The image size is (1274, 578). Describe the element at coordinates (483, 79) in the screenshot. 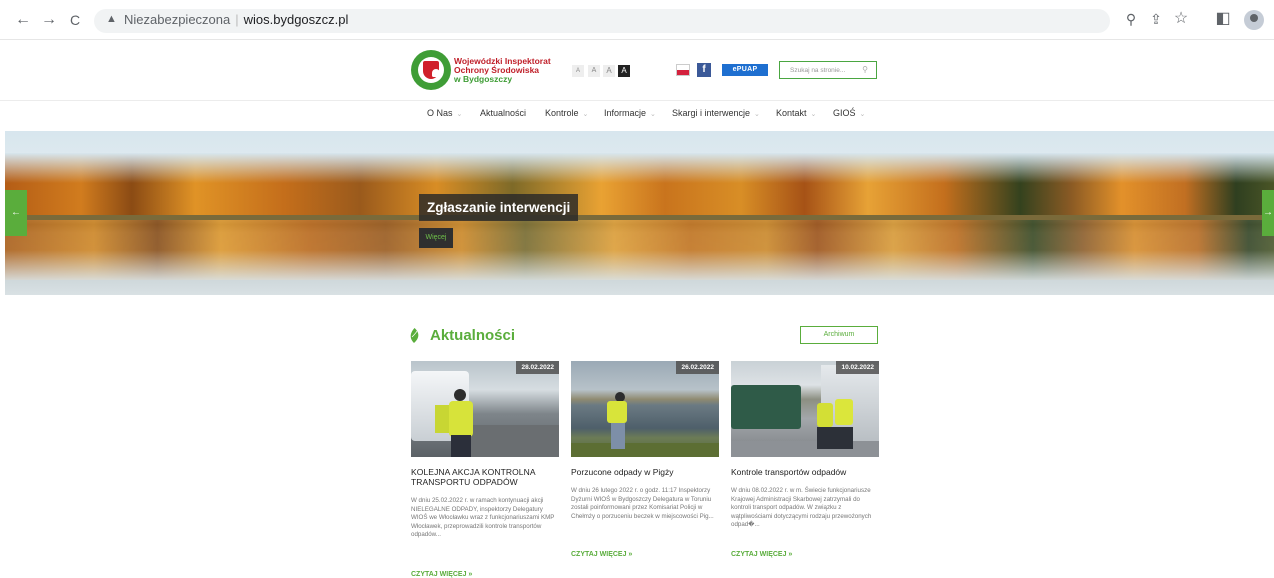

I see `logo-line-3: w Bydgoszczy` at that location.